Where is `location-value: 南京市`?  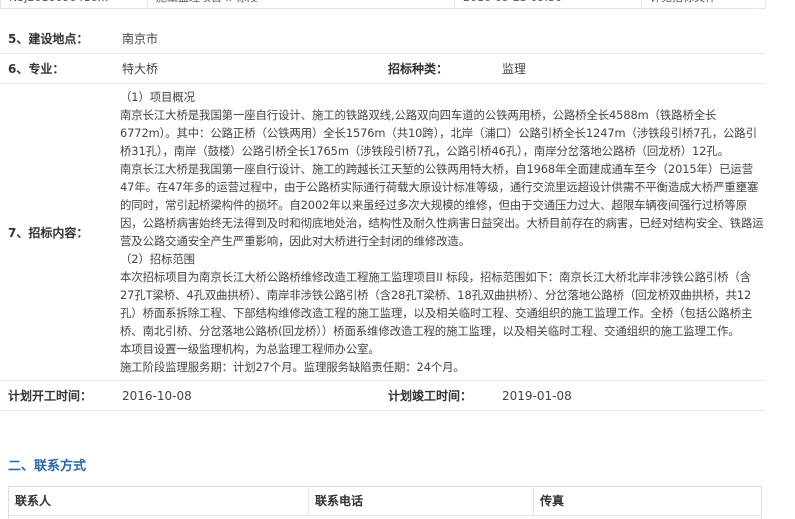 location-value: 南京市 is located at coordinates (439, 39).